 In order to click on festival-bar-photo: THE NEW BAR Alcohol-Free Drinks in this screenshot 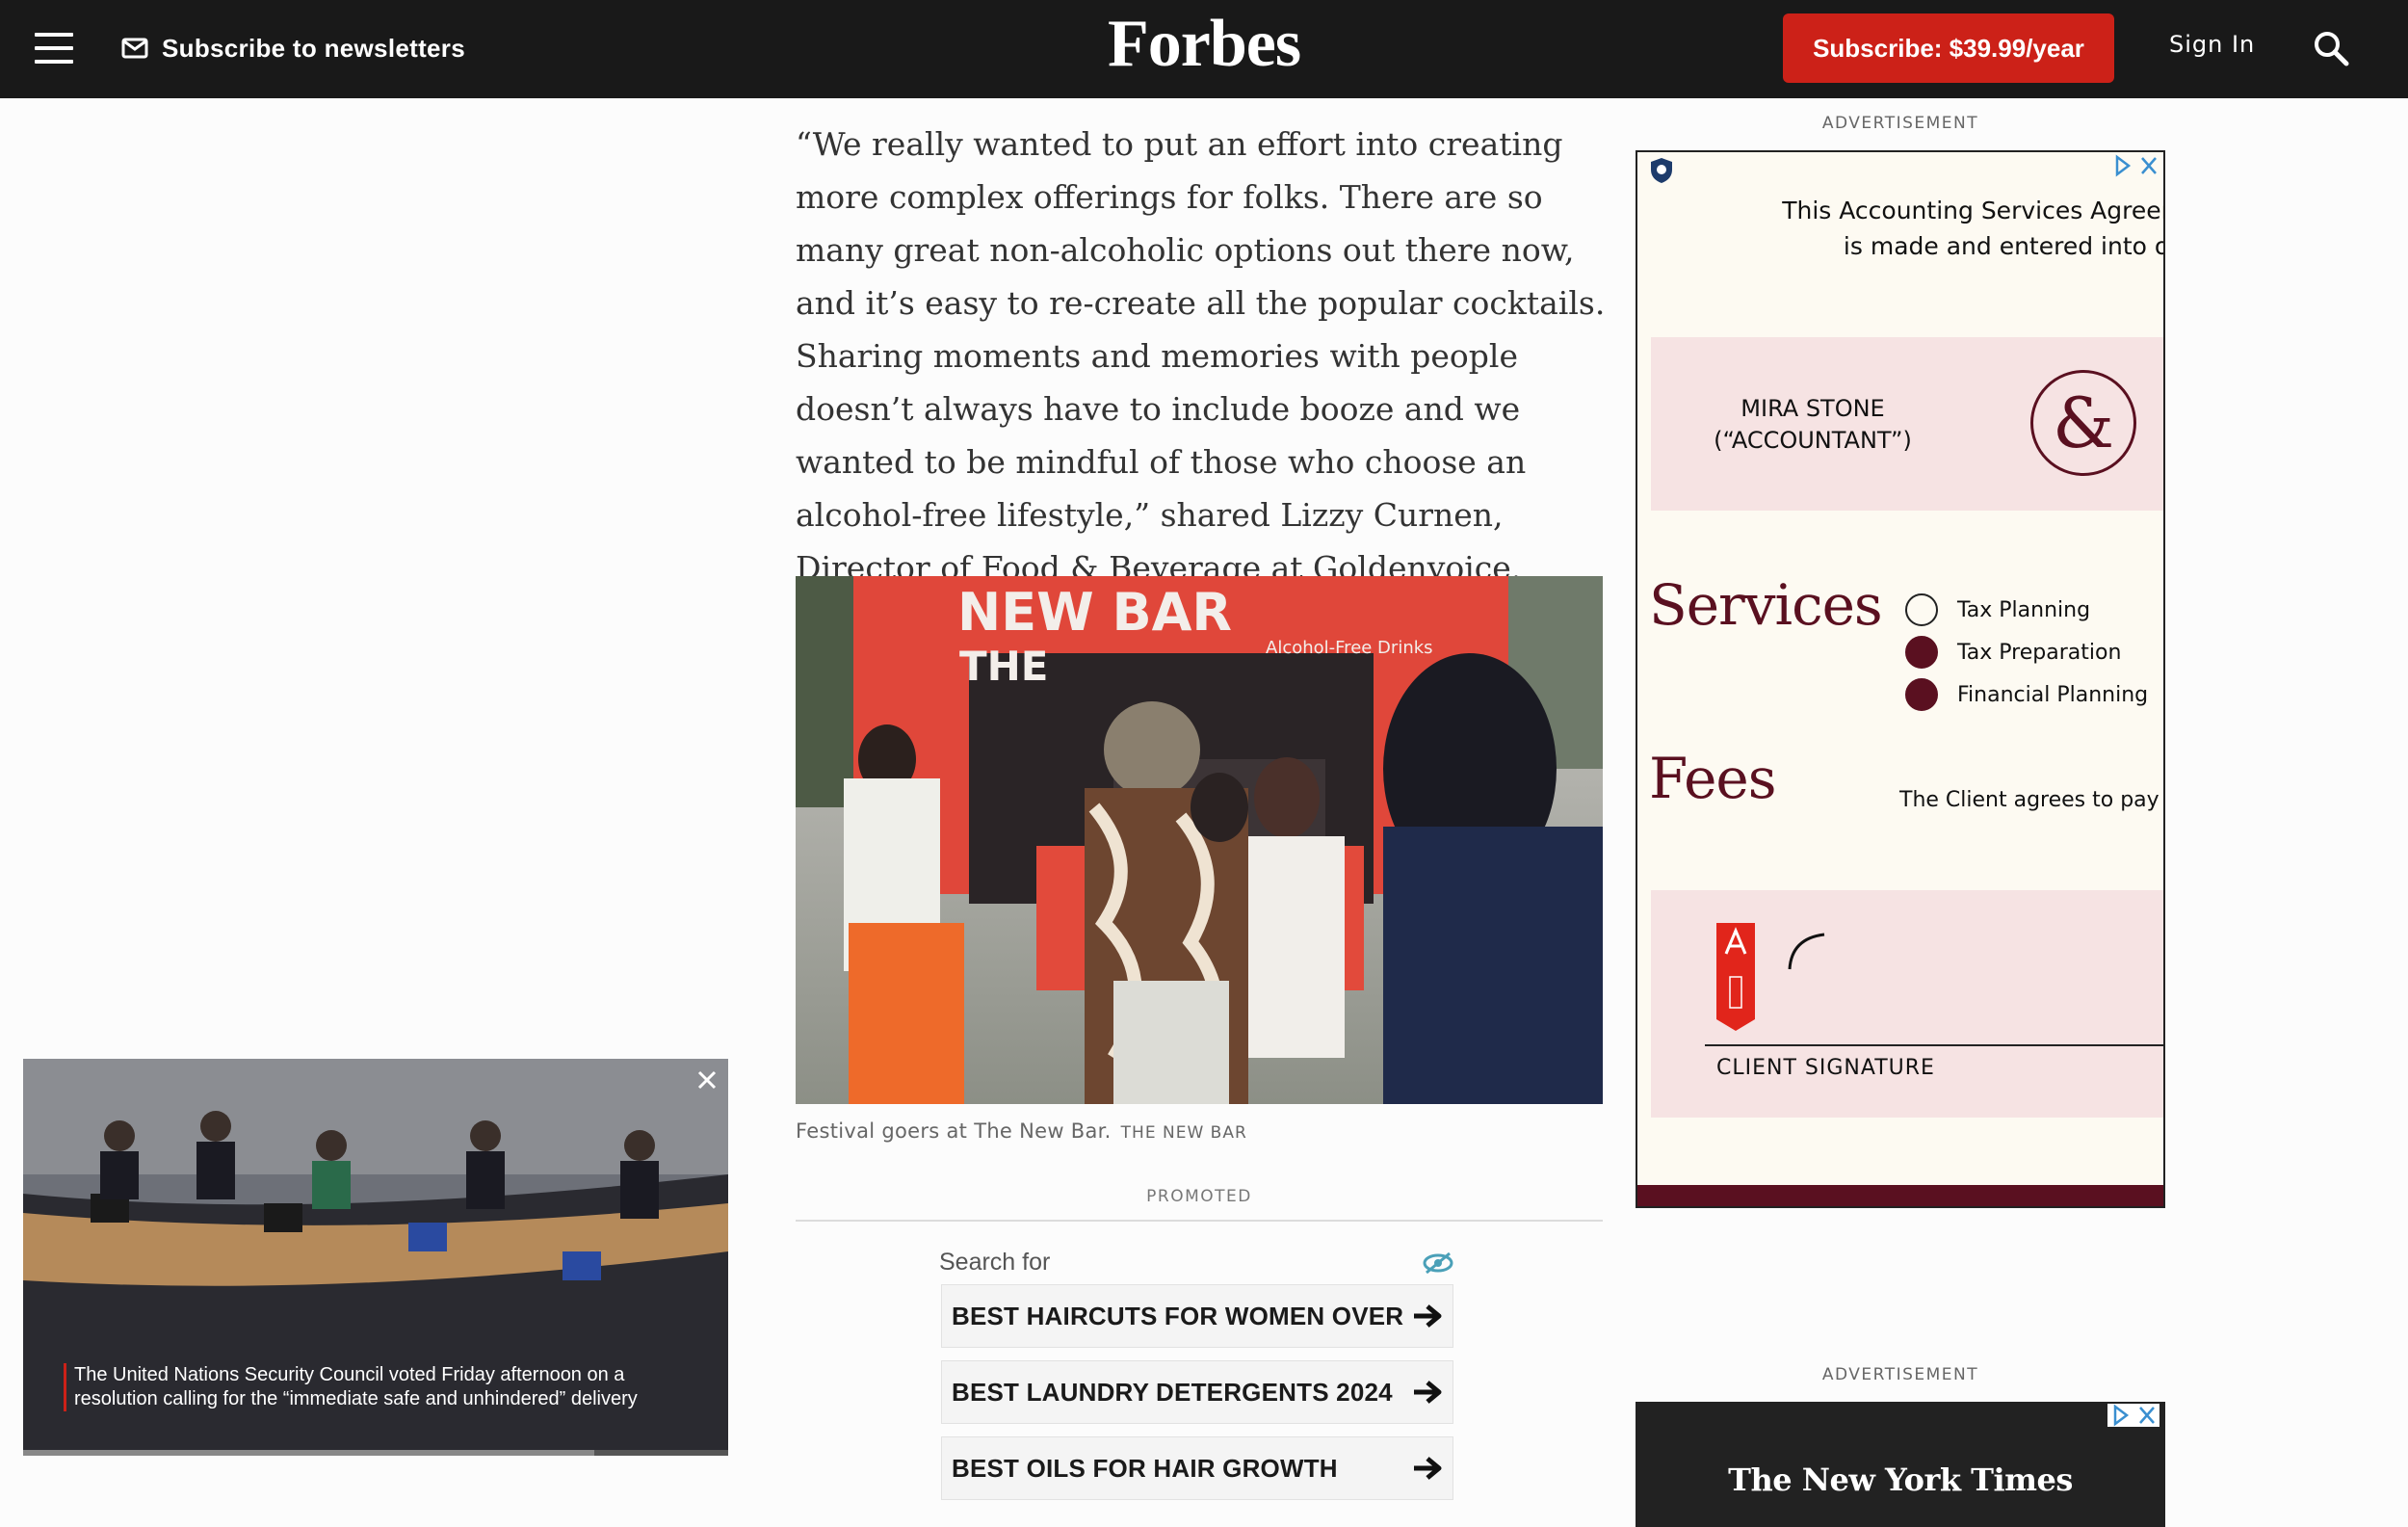, I will do `click(1199, 840)`.